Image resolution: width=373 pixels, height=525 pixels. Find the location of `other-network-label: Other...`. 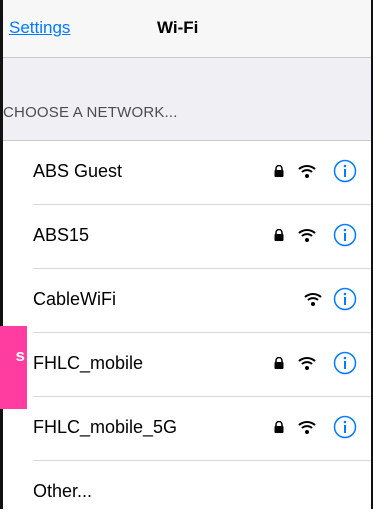

other-network-label: Other... is located at coordinates (63, 491).